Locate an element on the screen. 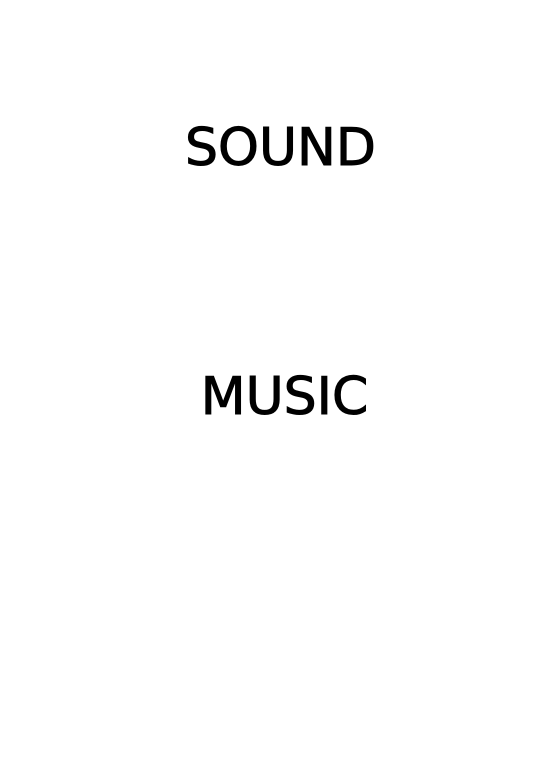  heading-music: MUSIC is located at coordinates (284, 397).